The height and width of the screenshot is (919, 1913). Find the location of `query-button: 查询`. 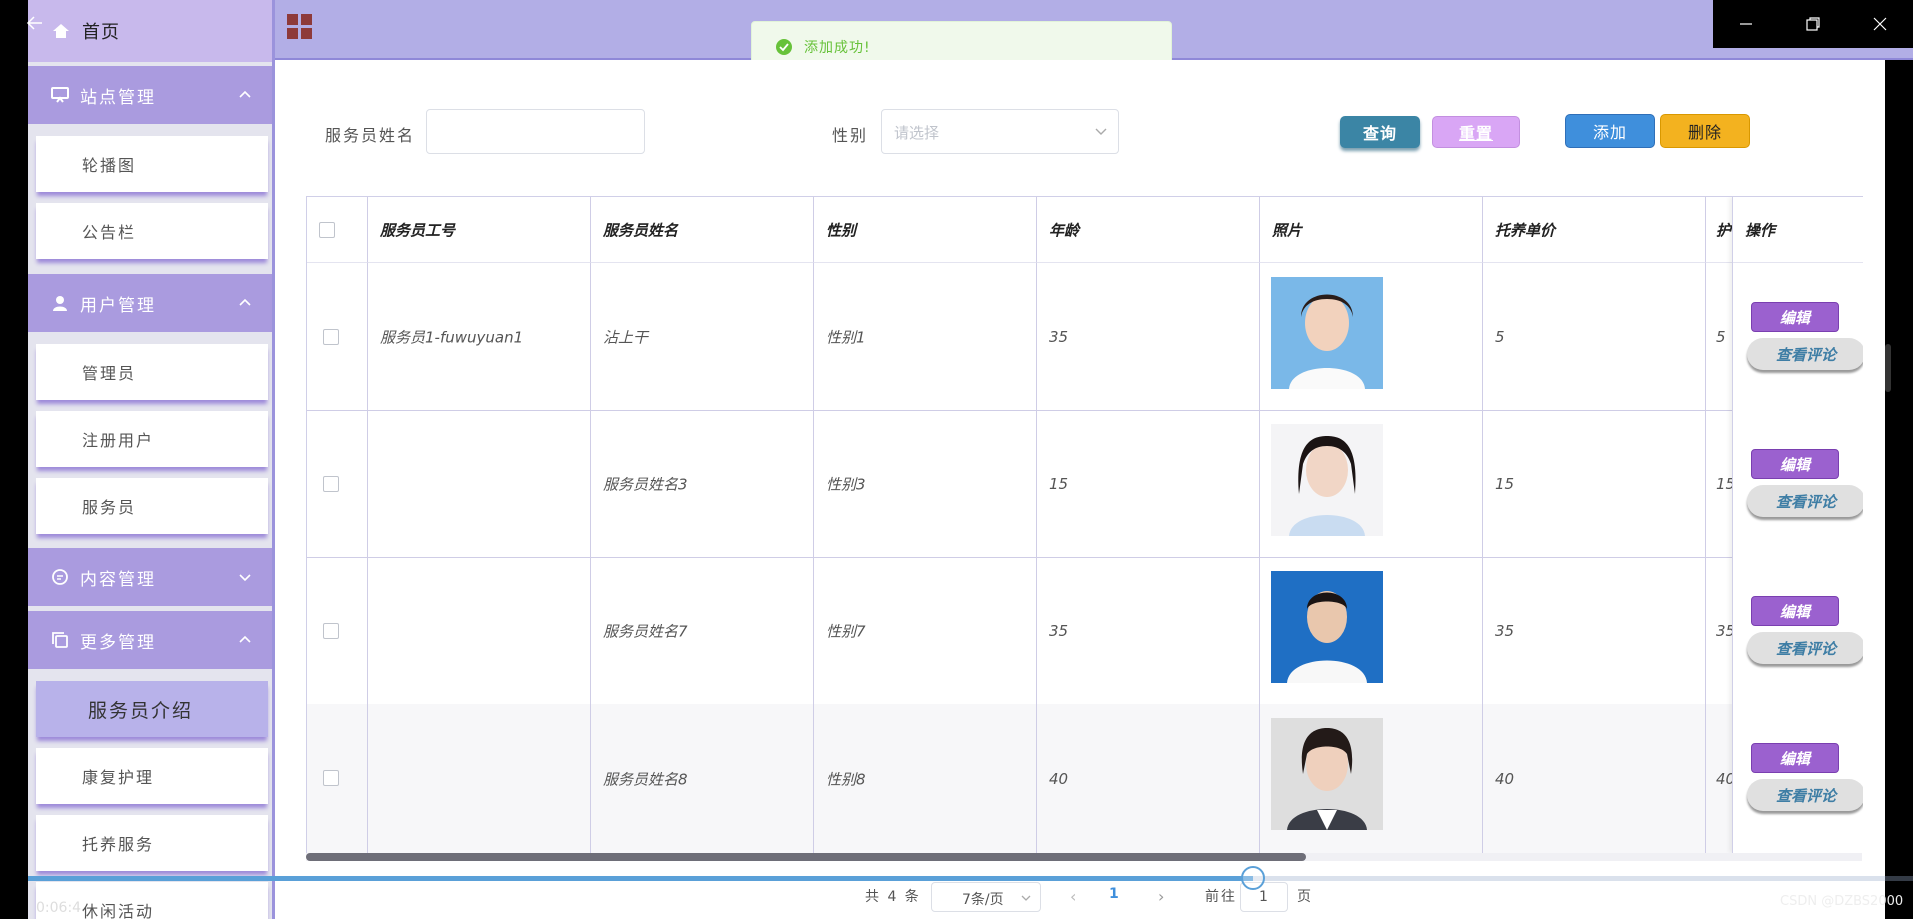

query-button: 查询 is located at coordinates (1380, 132).